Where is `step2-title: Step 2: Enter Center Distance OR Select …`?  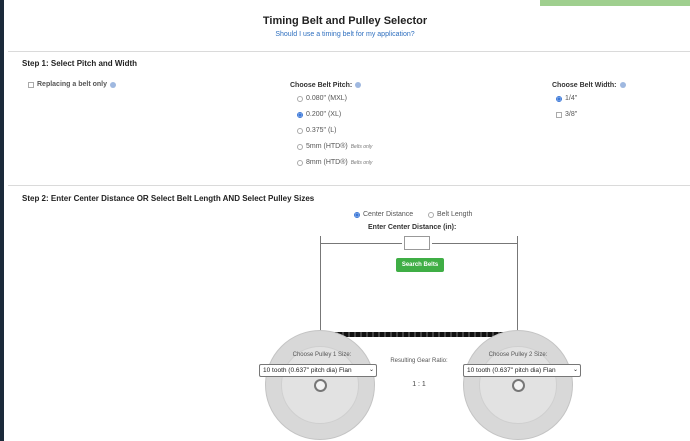 step2-title: Step 2: Enter Center Distance OR Select … is located at coordinates (168, 198).